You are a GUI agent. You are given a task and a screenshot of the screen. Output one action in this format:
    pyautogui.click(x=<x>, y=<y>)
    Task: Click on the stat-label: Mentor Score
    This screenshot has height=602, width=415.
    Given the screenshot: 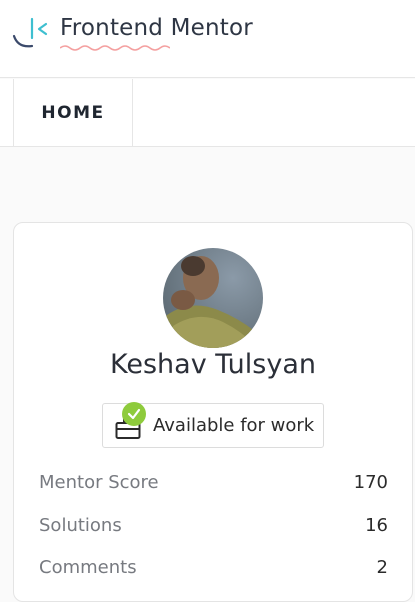 What is the action you would take?
    pyautogui.click(x=99, y=482)
    